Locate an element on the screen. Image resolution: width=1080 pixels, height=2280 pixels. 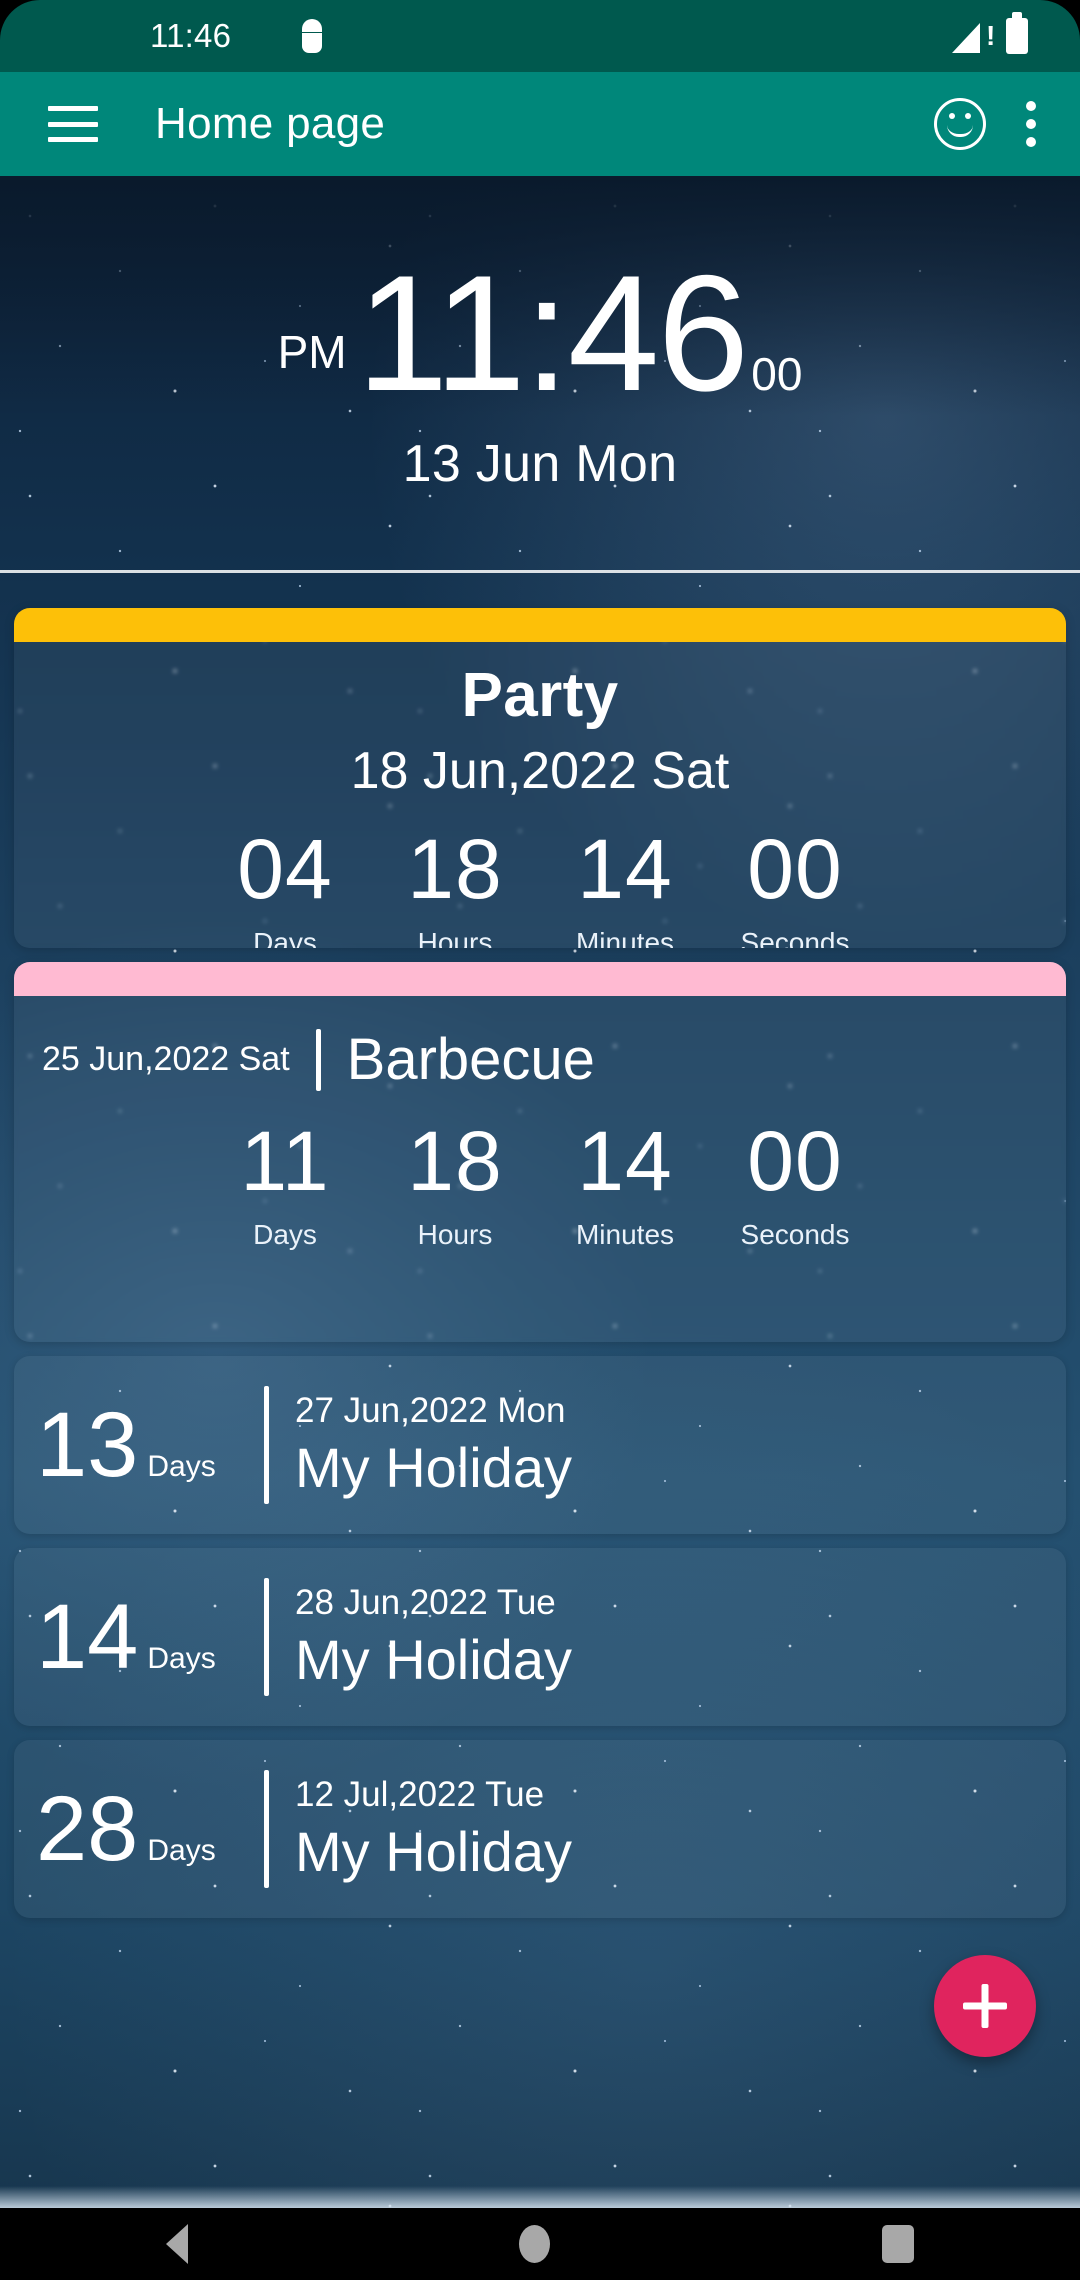
status-bar-icons: ! is located at coordinates (990, 33).